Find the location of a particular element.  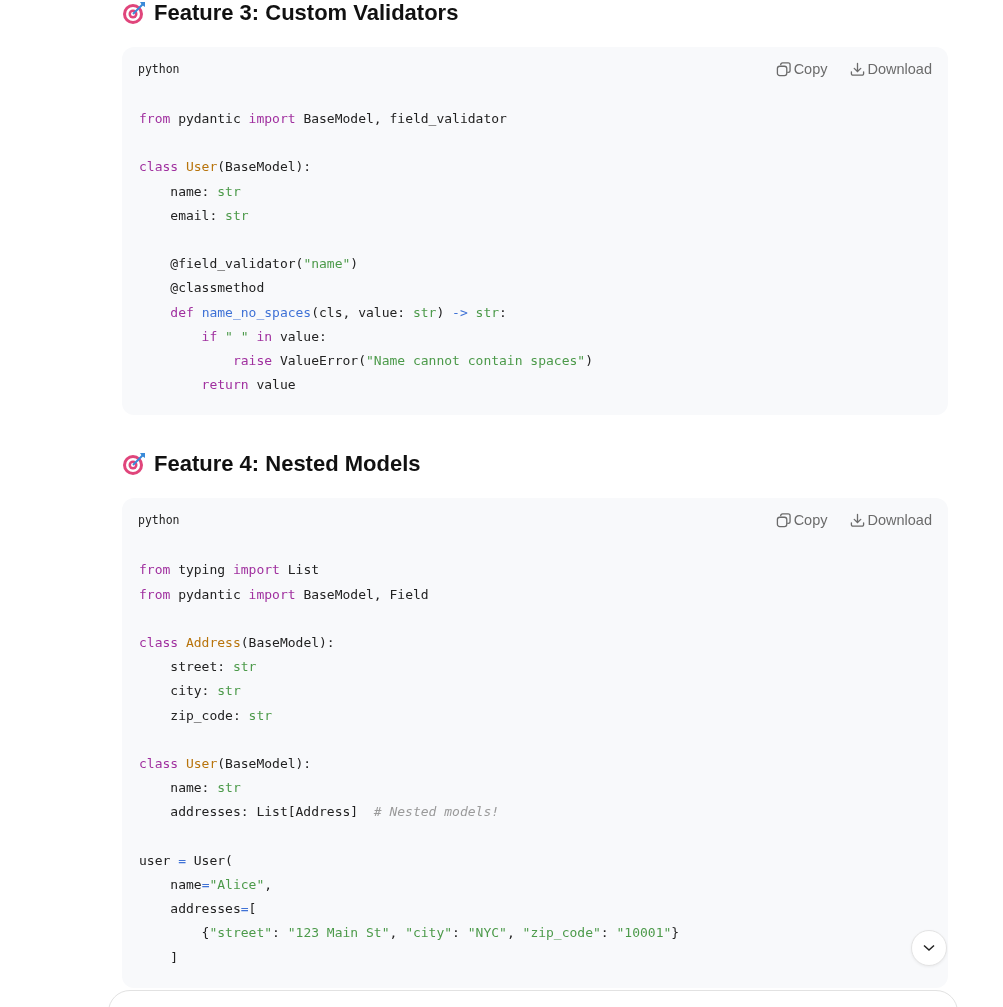

chevron-down-icon is located at coordinates (929, 948).